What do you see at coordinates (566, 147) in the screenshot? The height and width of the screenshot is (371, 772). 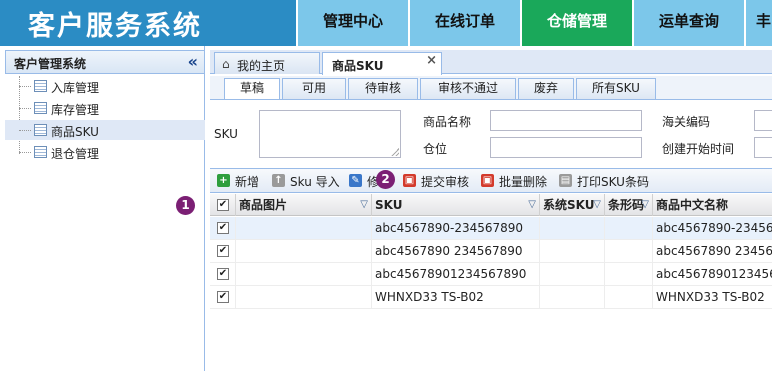 I see `location-input` at bounding box center [566, 147].